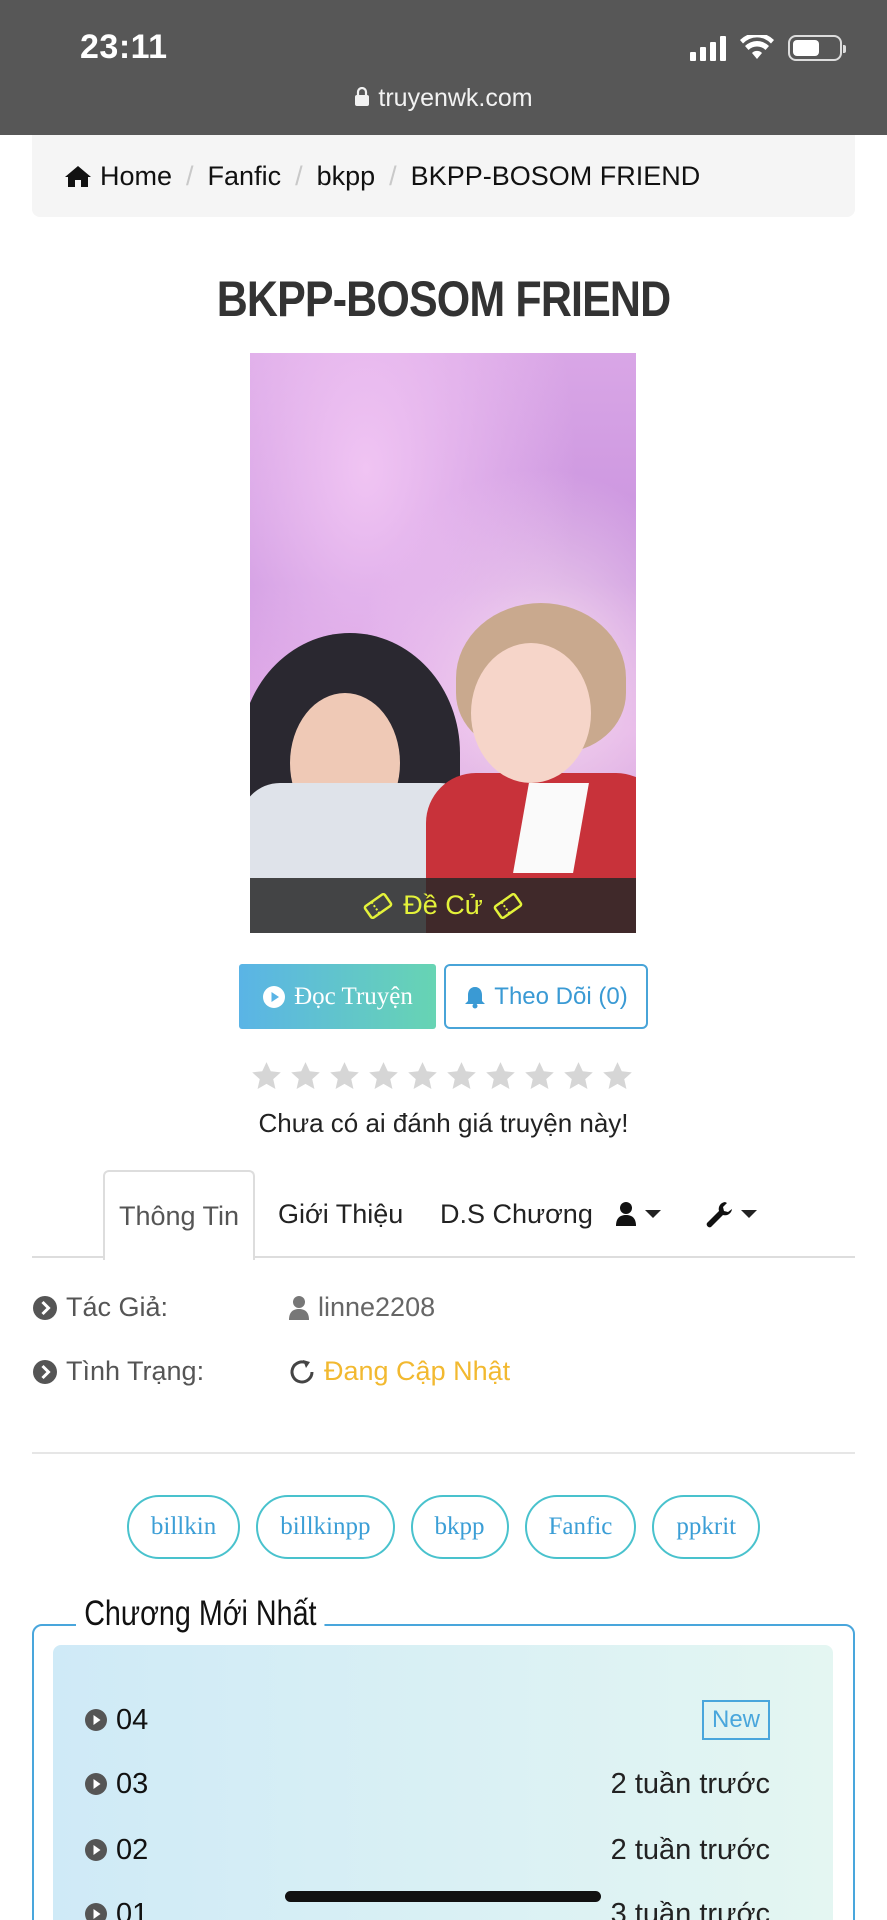  Describe the element at coordinates (302, 1371) in the screenshot. I see `refresh-icon` at that location.